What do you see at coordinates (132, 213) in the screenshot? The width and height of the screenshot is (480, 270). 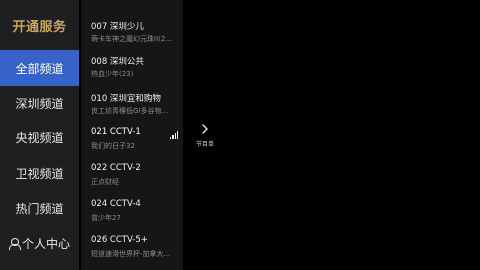 I see `channel-item: 024 CCTV-4 曾少年27` at bounding box center [132, 213].